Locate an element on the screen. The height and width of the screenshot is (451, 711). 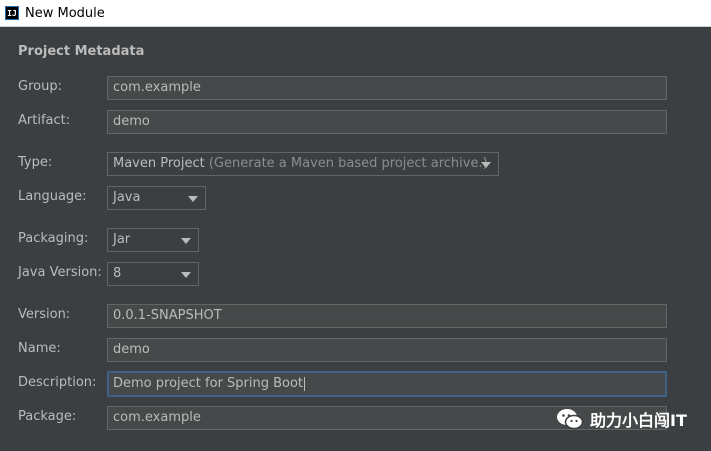
type-value: Maven Project is located at coordinates (159, 163).